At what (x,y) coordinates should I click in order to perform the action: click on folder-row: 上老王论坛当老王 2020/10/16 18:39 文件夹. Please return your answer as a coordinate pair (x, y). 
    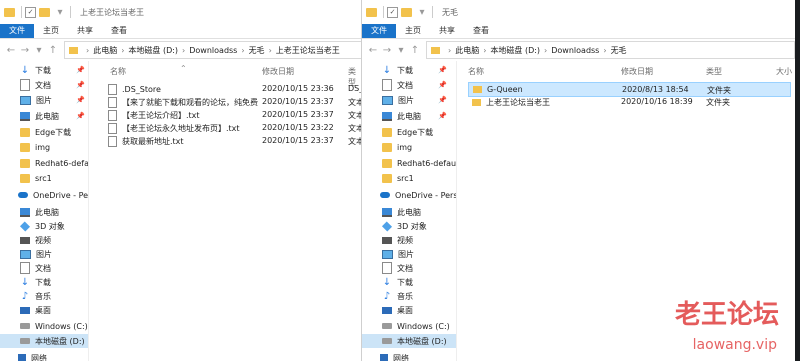
    Looking at the image, I should click on (629, 101).